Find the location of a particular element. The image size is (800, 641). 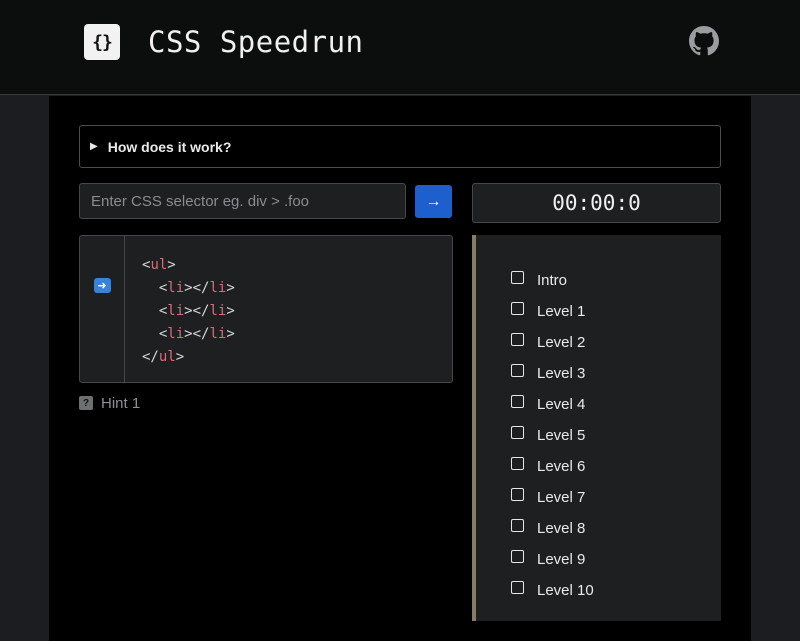

level-item: Level 7 is located at coordinates (616, 497).